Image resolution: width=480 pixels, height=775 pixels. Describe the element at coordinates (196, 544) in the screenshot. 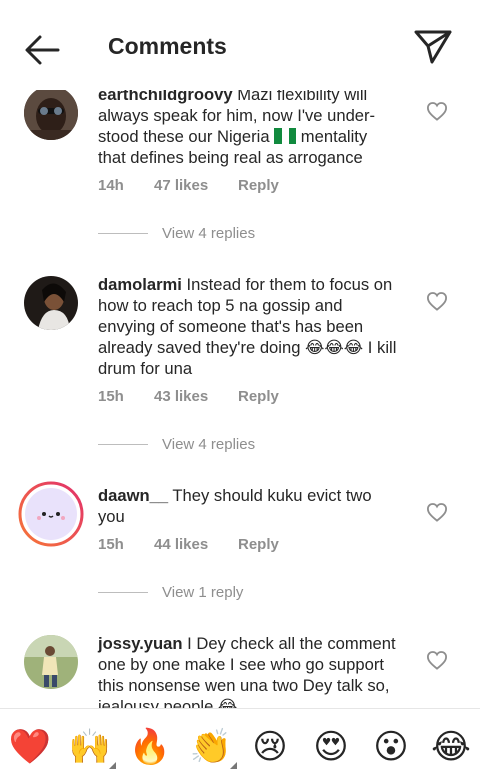

I see `comment-likes: 44 likes` at that location.